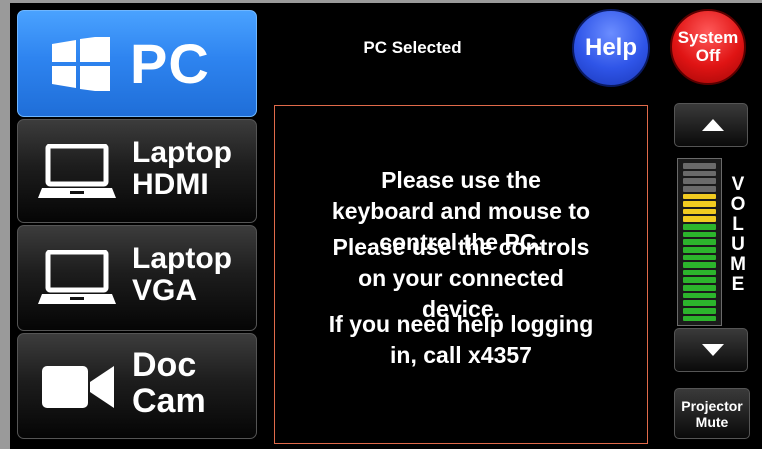 The height and width of the screenshot is (449, 762). What do you see at coordinates (461, 180) in the screenshot?
I see `message-line: Please use the` at bounding box center [461, 180].